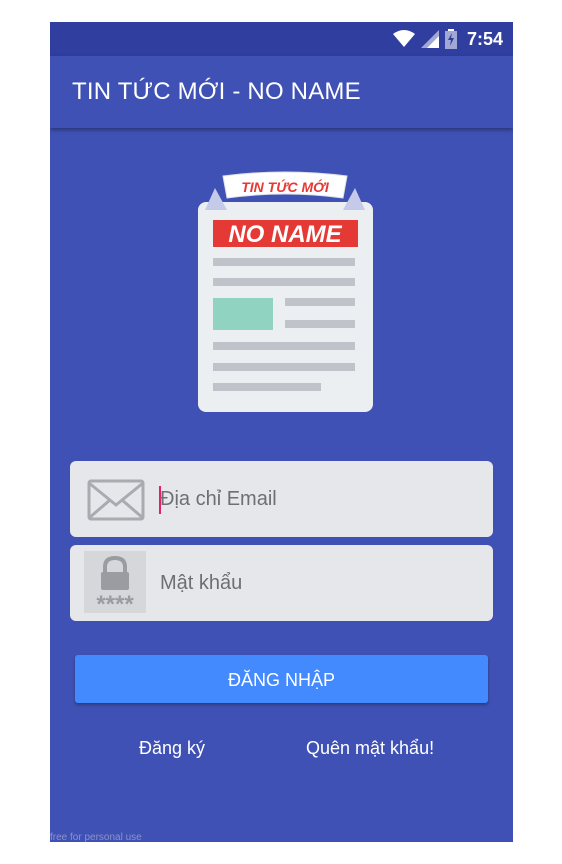 This screenshot has width=562, height=864. I want to click on wifi-icon, so click(403, 38).